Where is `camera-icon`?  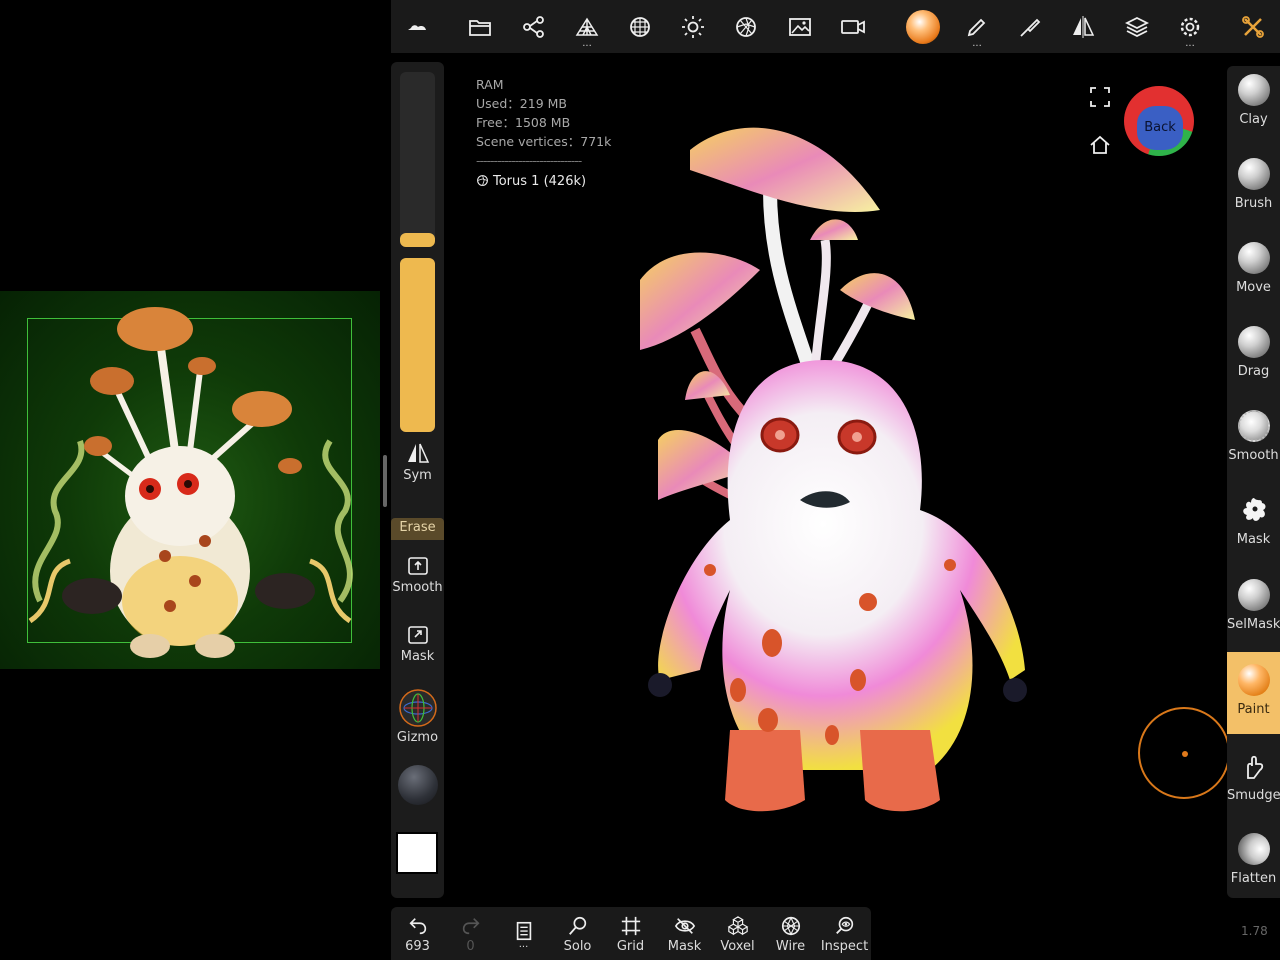
camera-icon is located at coordinates (853, 27).